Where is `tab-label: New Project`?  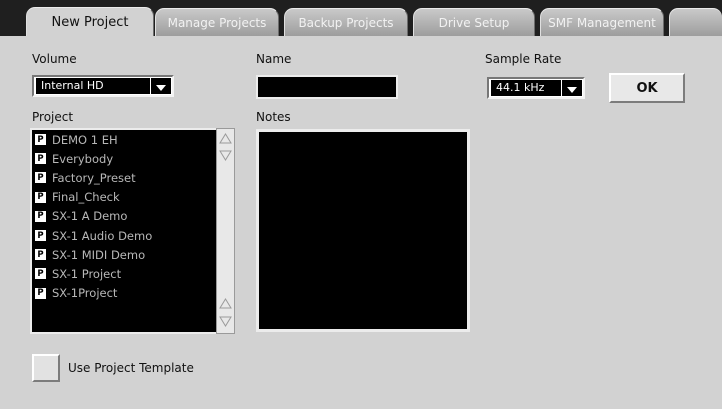
tab-label: New Project is located at coordinates (90, 22).